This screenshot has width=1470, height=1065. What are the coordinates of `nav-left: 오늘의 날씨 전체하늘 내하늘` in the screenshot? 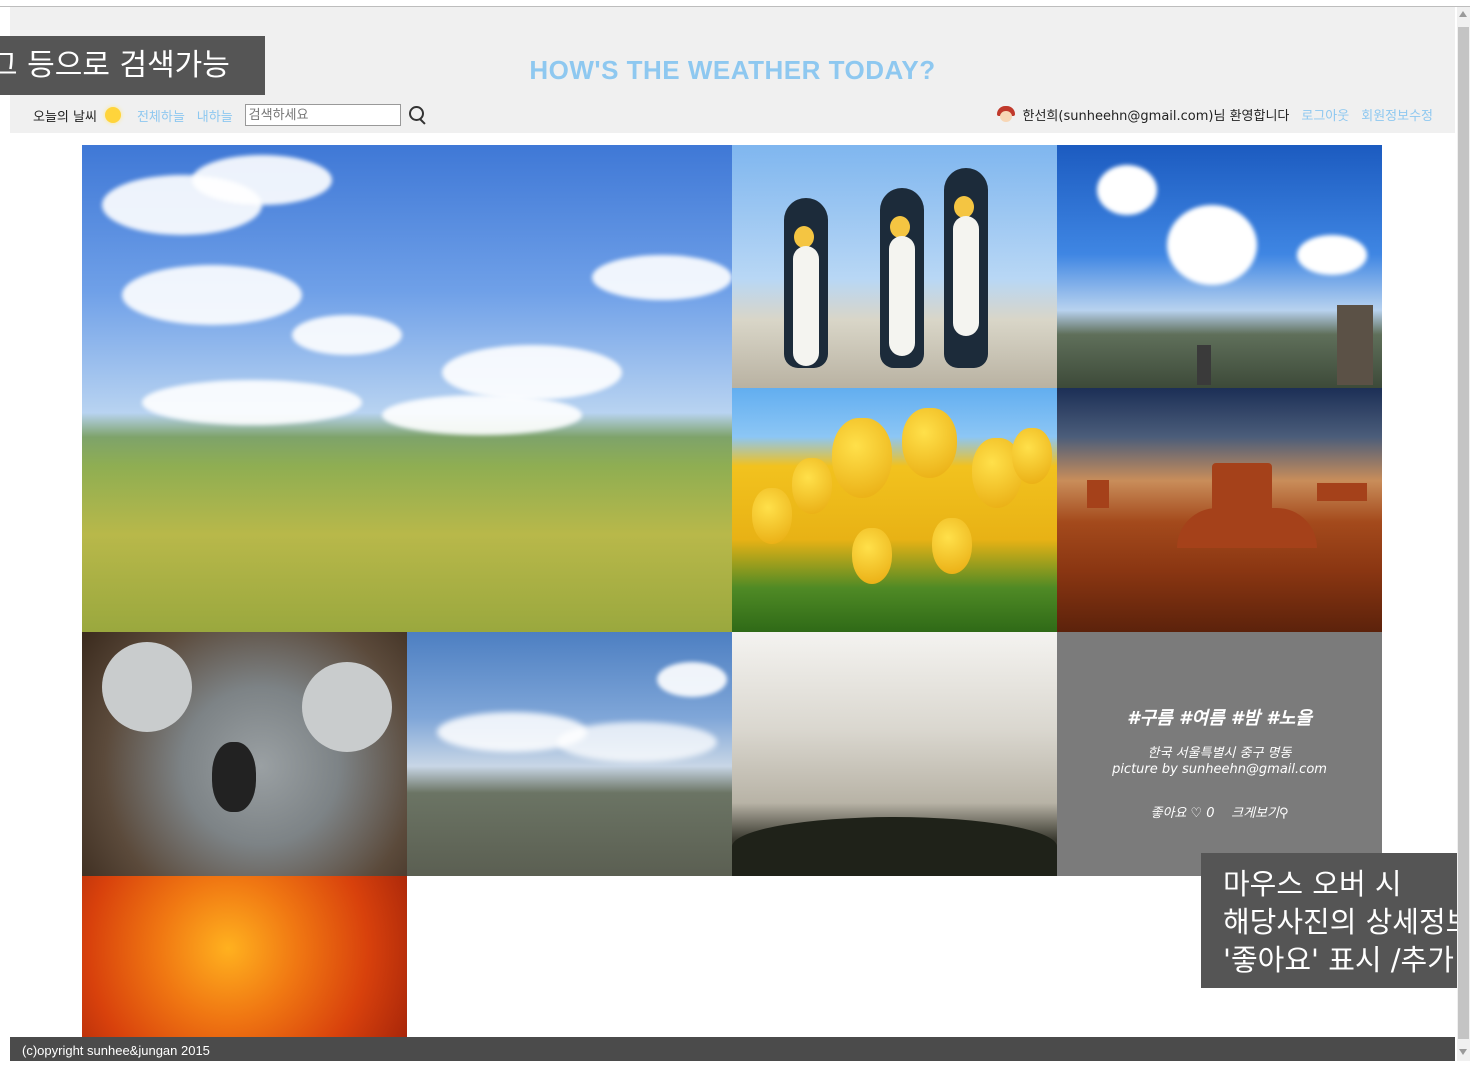 It's located at (230, 115).